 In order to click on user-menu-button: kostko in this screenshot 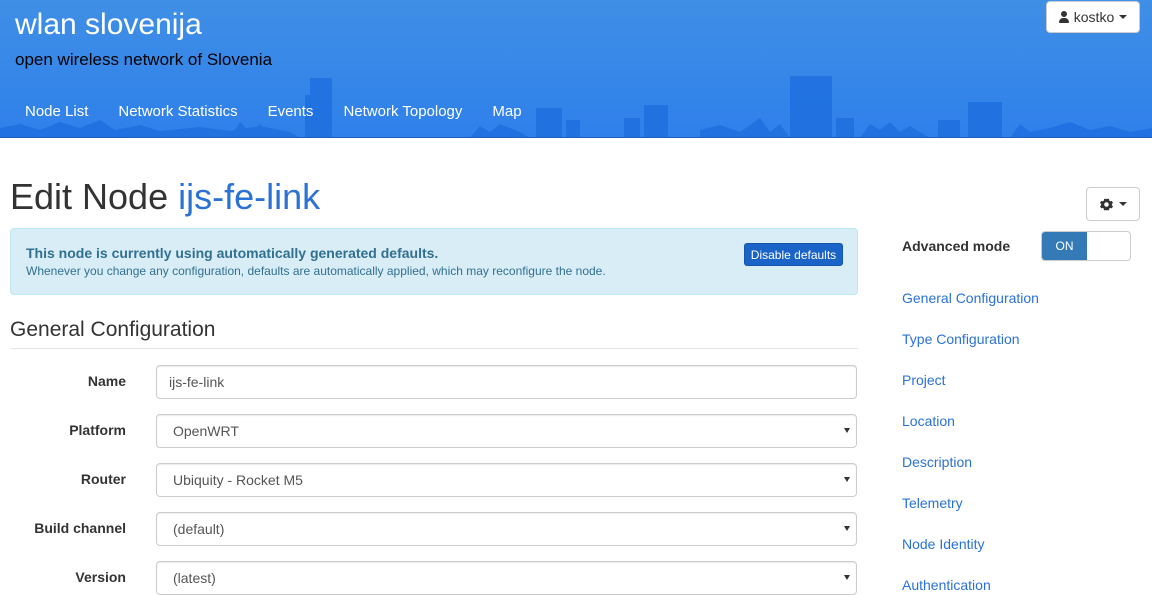, I will do `click(1093, 17)`.